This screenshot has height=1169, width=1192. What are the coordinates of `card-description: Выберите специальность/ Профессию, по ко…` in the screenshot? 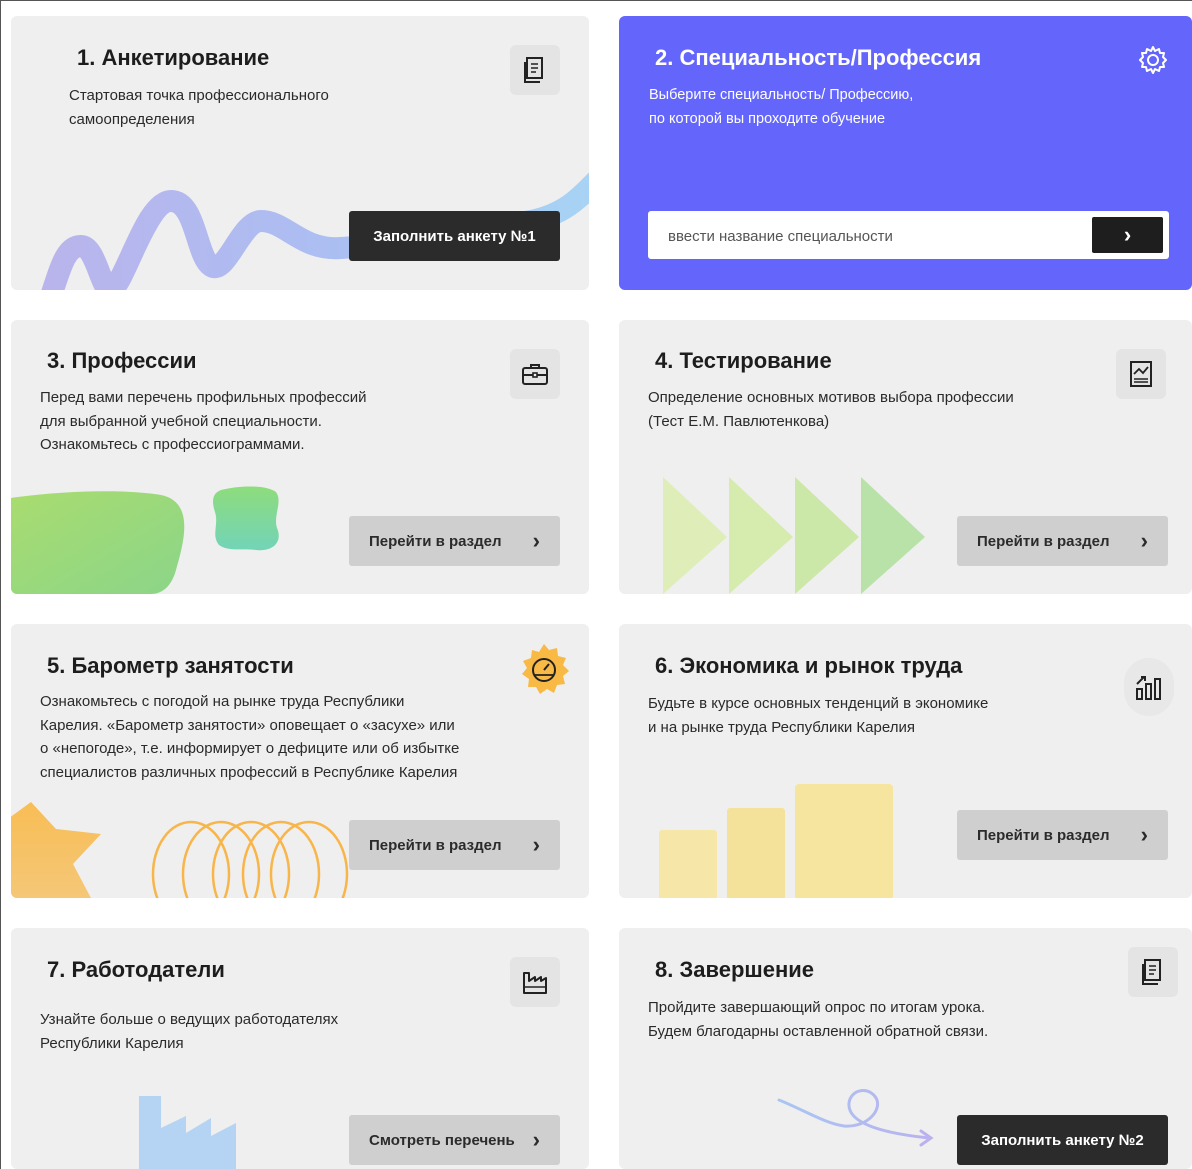 It's located at (781, 107).